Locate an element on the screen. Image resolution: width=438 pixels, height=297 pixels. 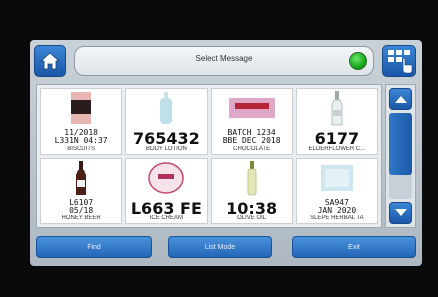
message-code: SA947 JAN 2020 is located at coordinates (337, 206).